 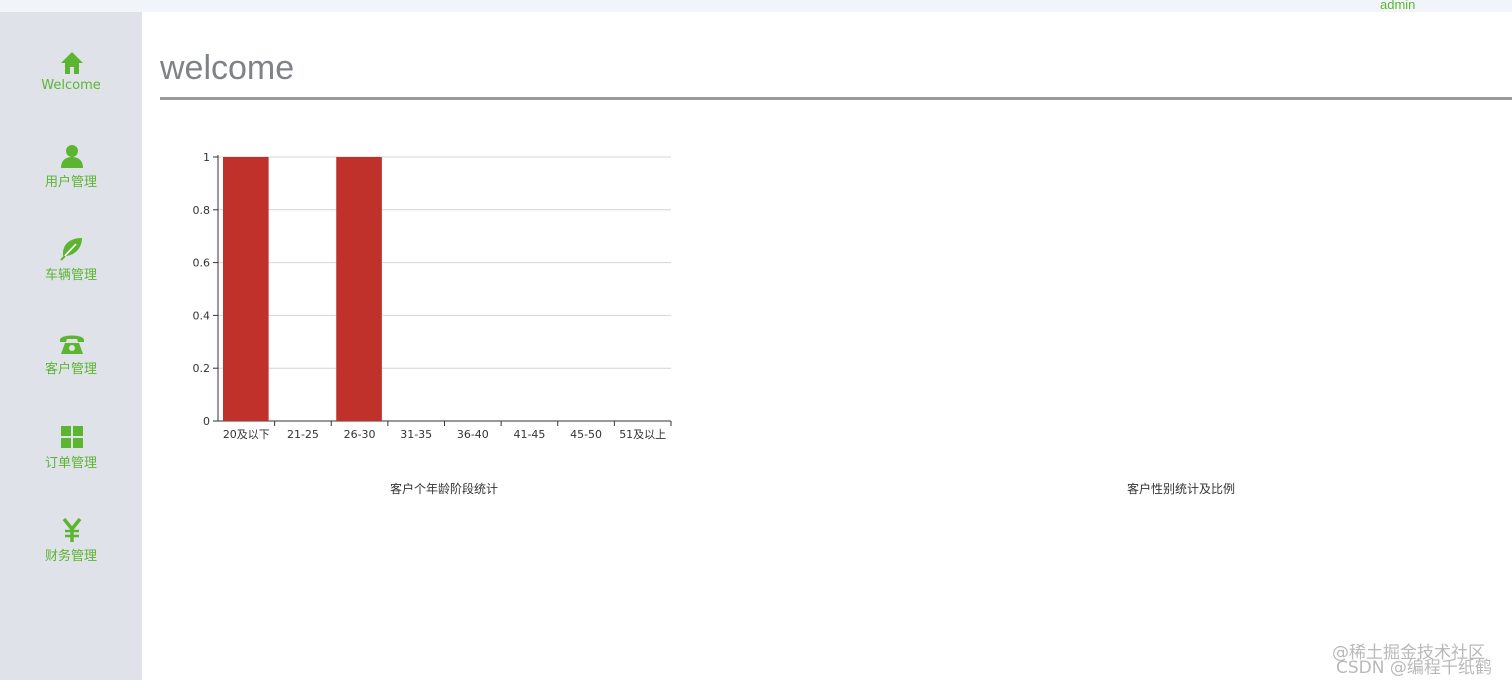 I want to click on y-tick-label: 0.4, so click(x=202, y=315).